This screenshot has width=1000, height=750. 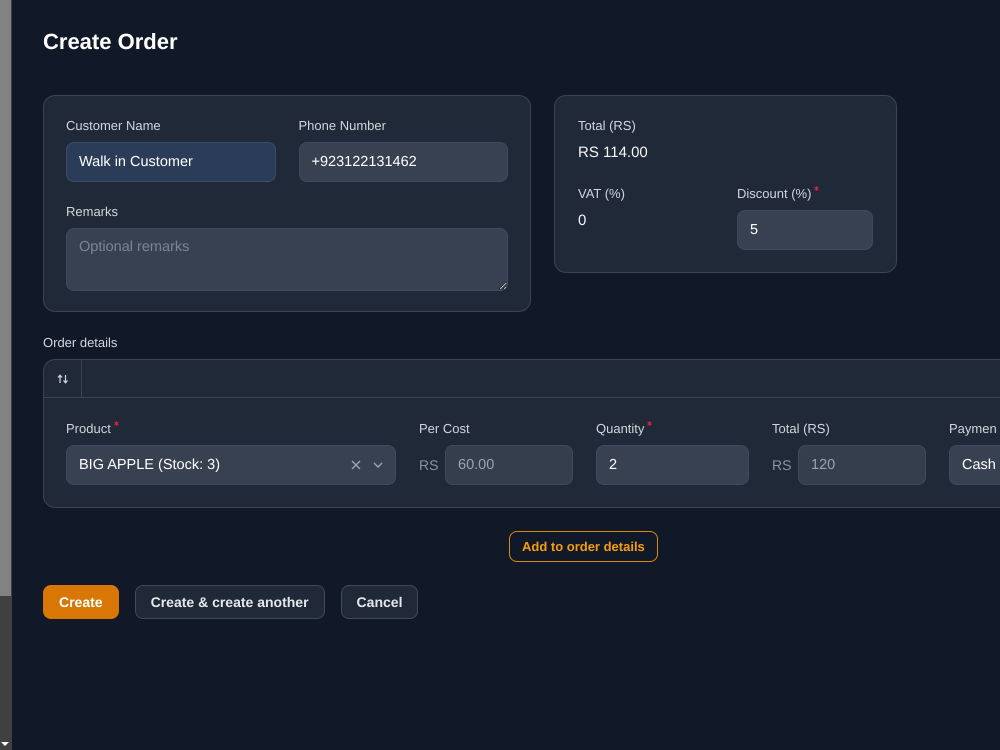 I want to click on field-label: Customer Name, so click(x=113, y=126).